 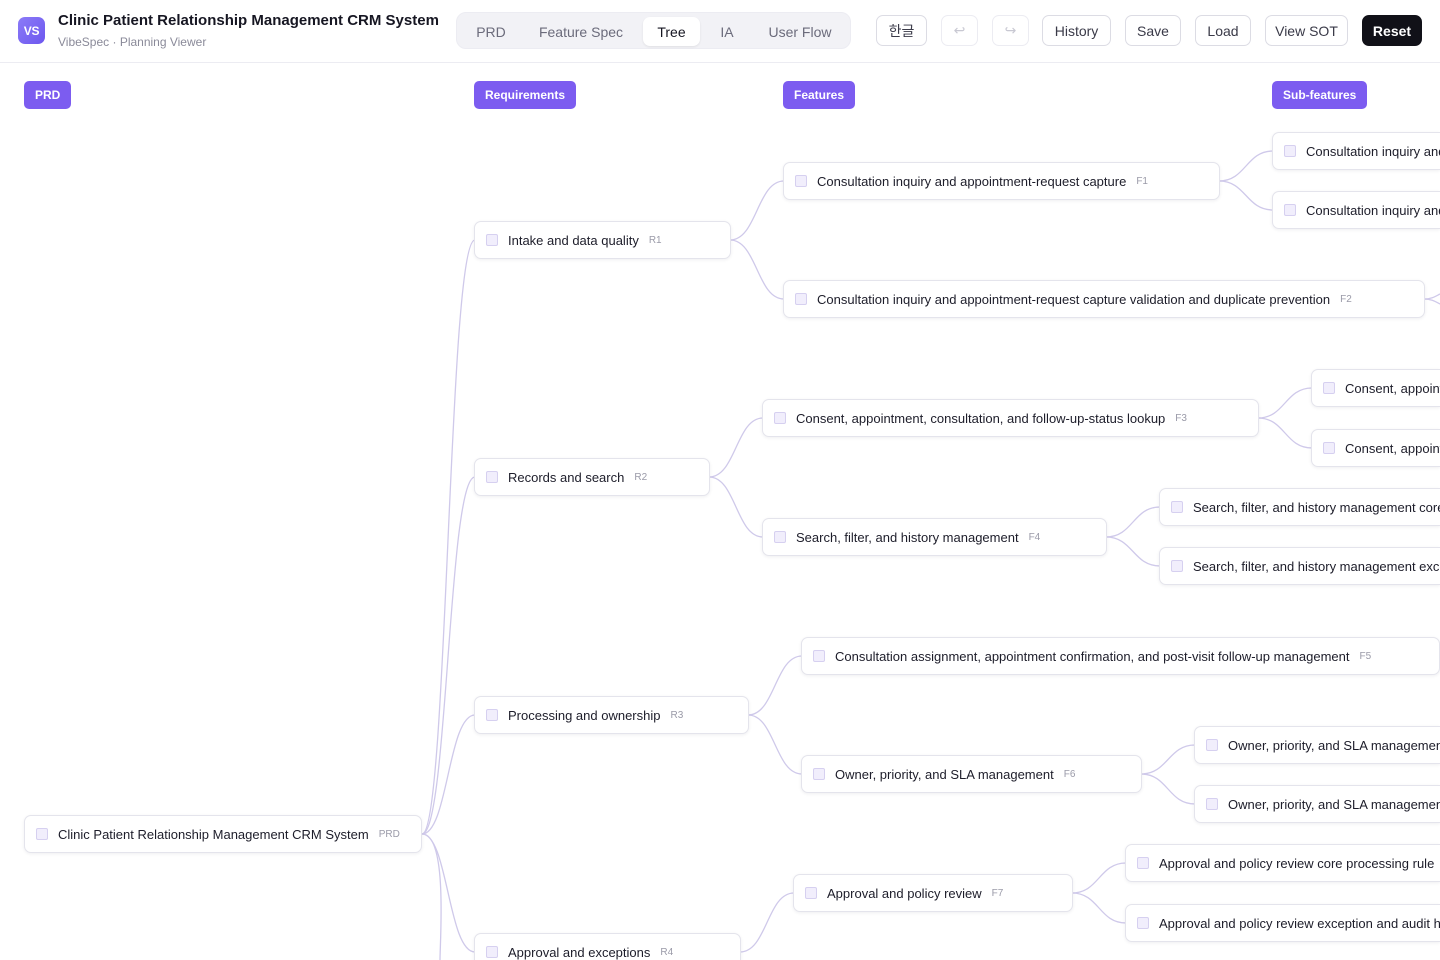 I want to click on app-subtitle: VibeSpec · Planning Viewer, so click(x=132, y=42).